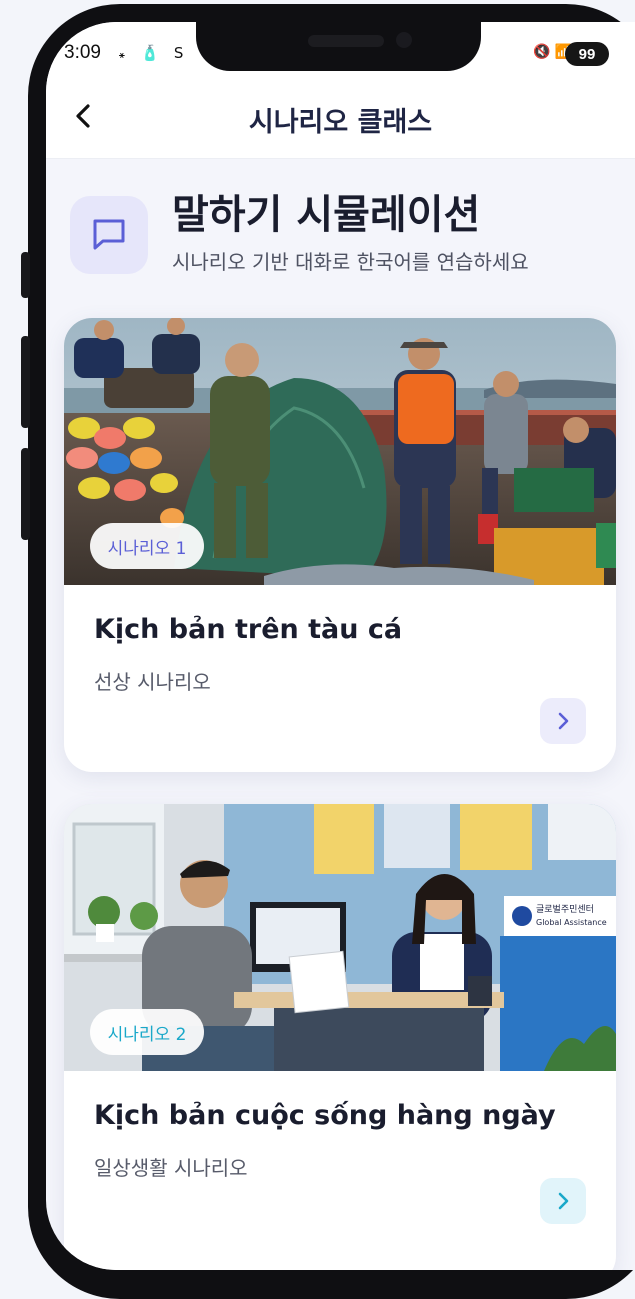 The image size is (635, 1299). I want to click on battery-level: 99, so click(587, 54).